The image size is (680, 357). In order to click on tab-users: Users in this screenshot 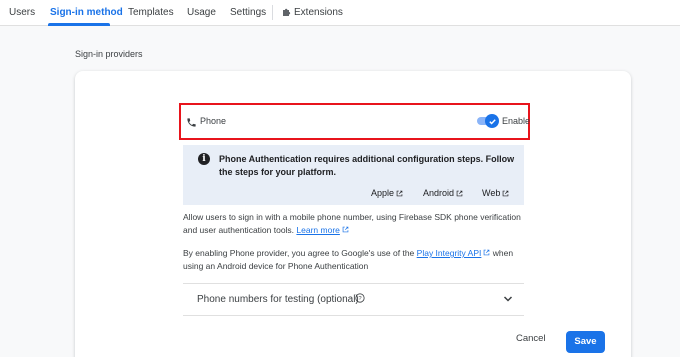, I will do `click(22, 12)`.